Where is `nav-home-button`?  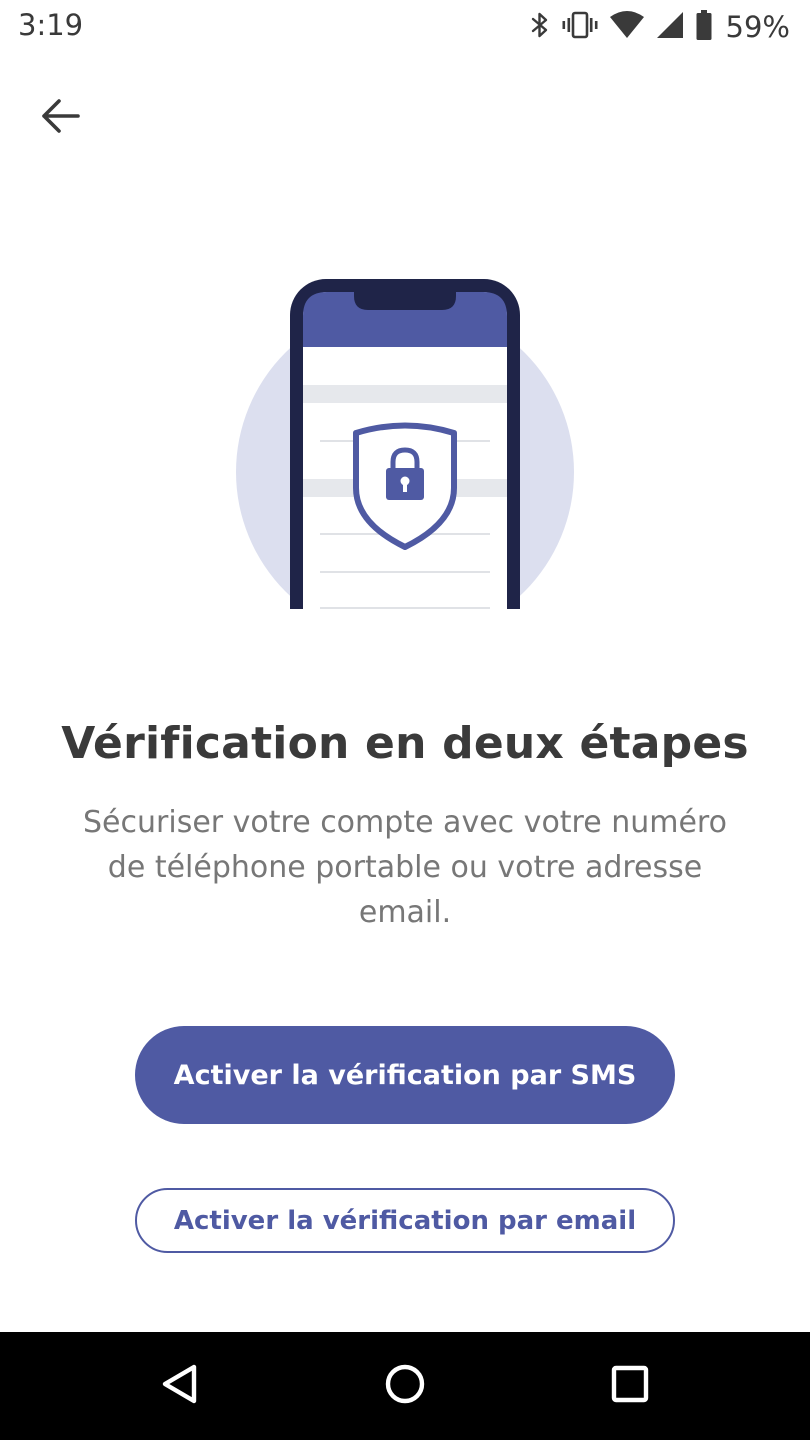
nav-home-button is located at coordinates (405, 1386).